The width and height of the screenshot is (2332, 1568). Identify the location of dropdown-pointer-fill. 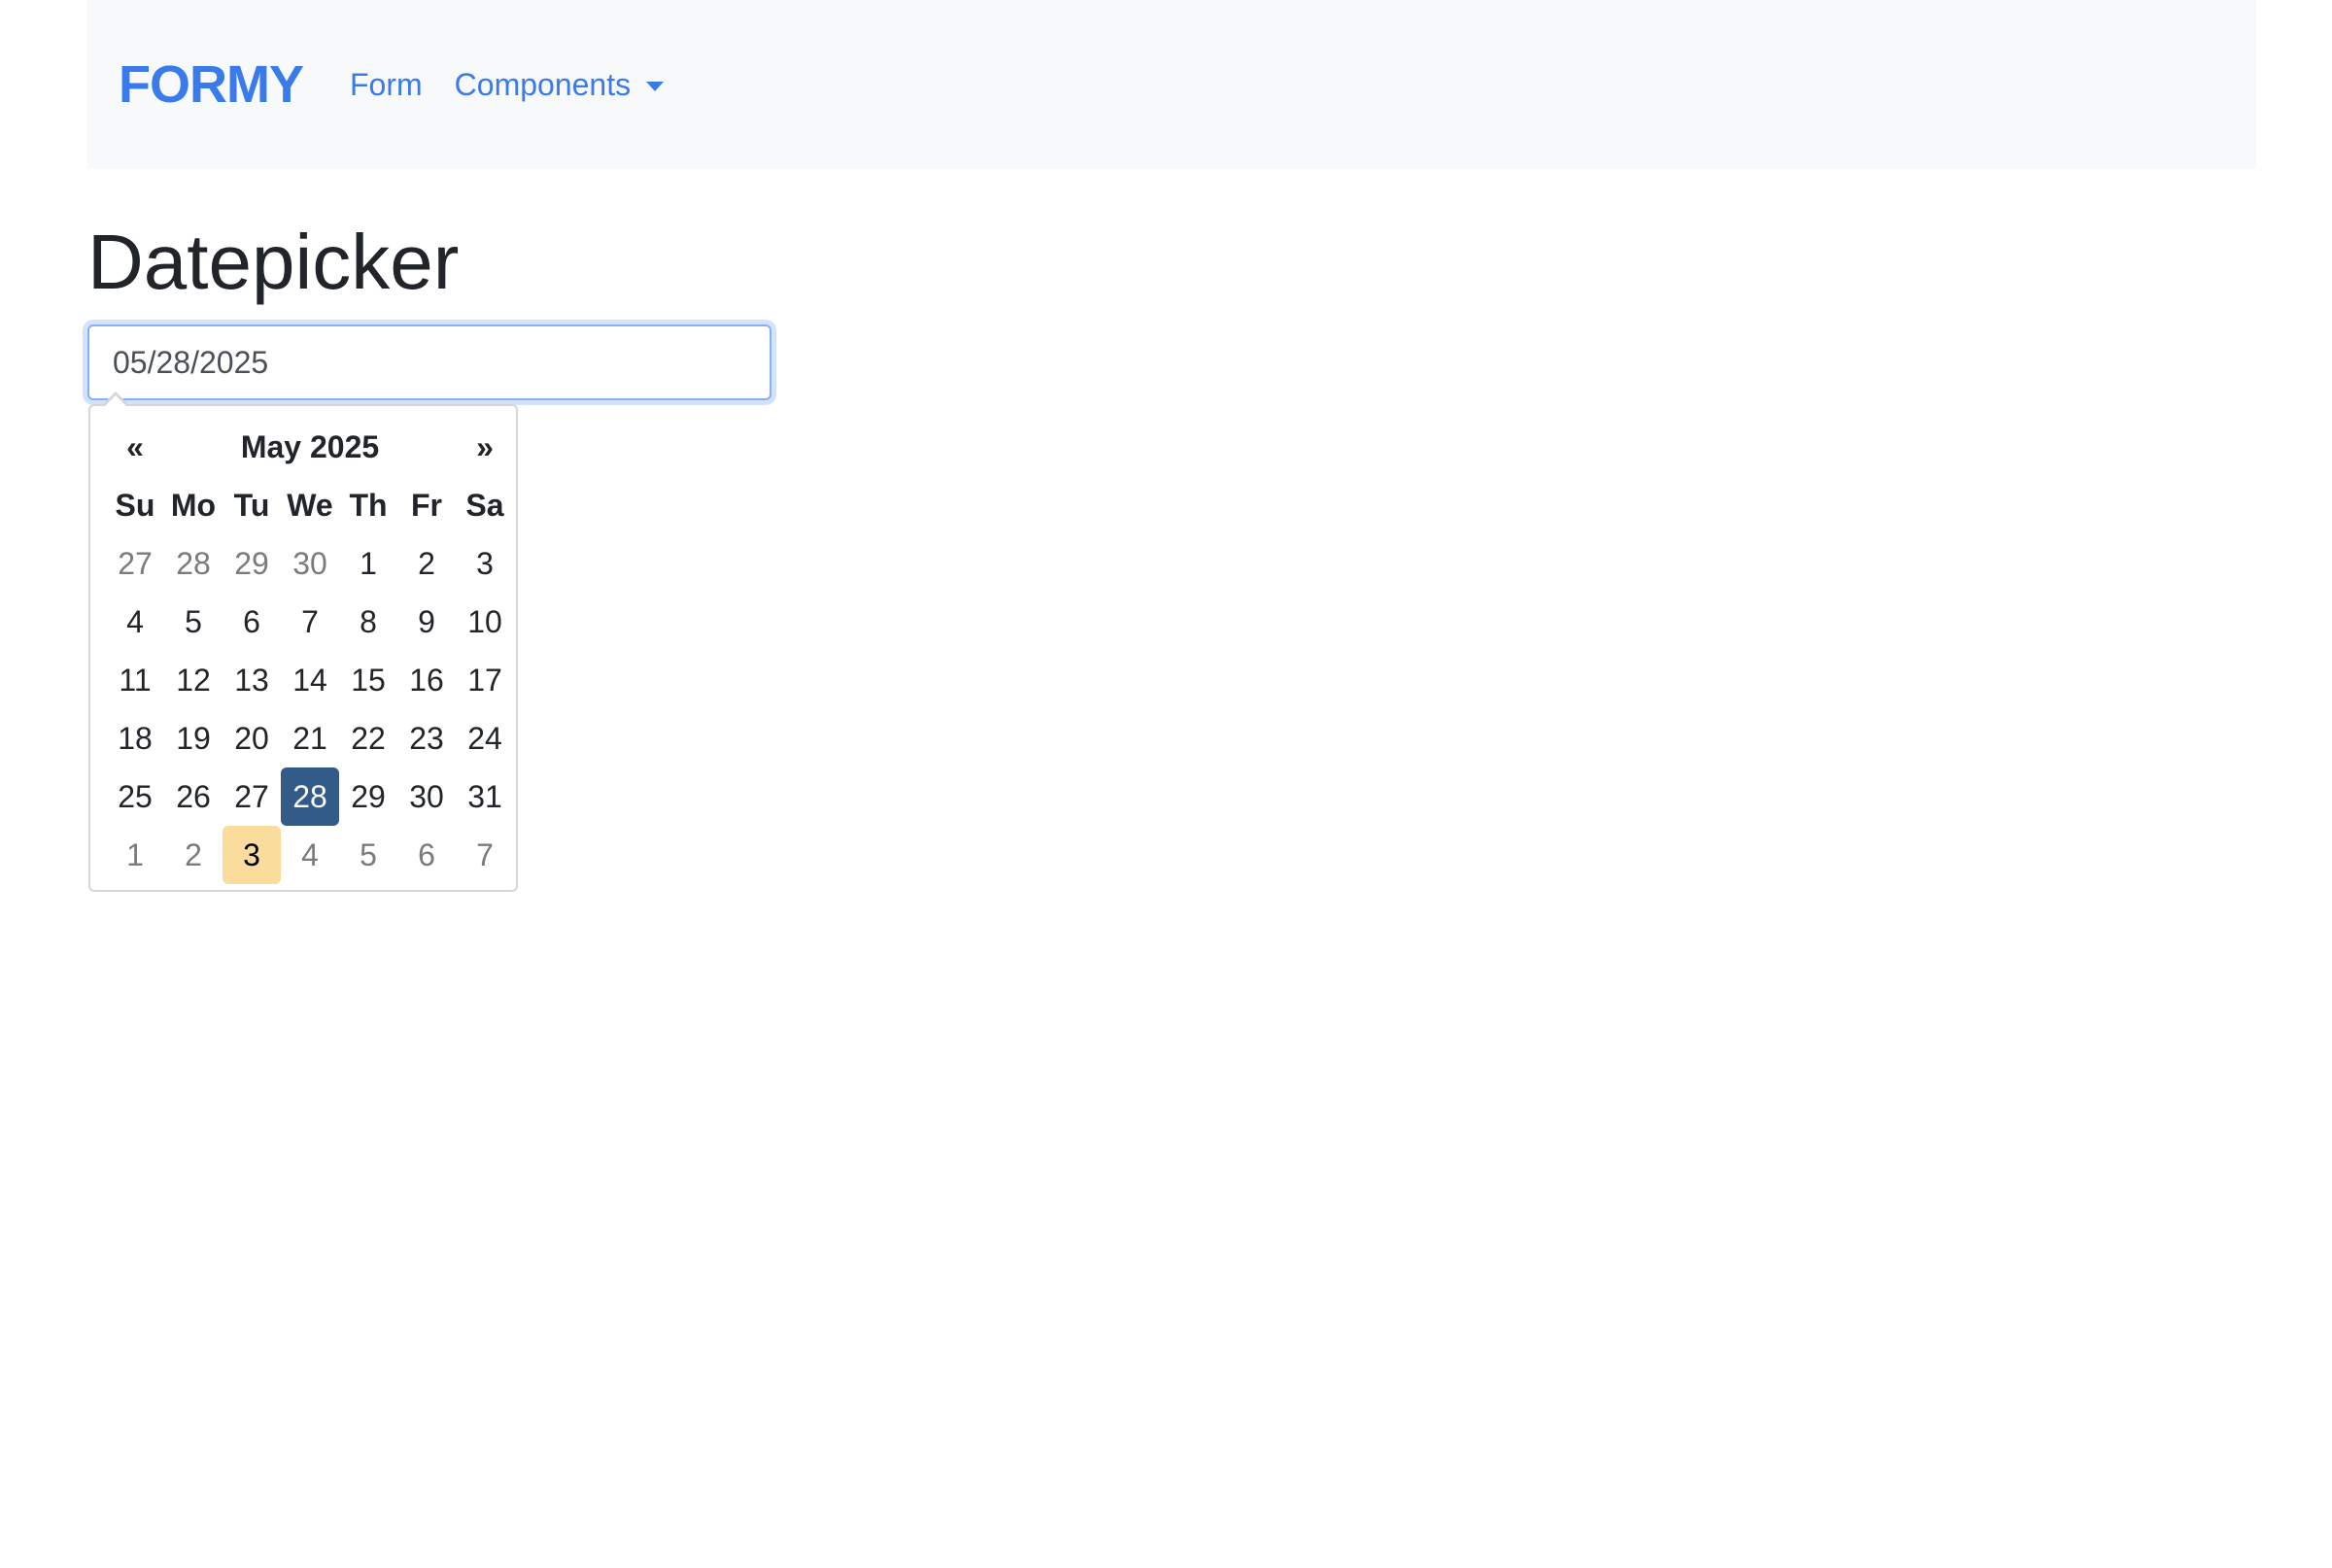
(115, 401).